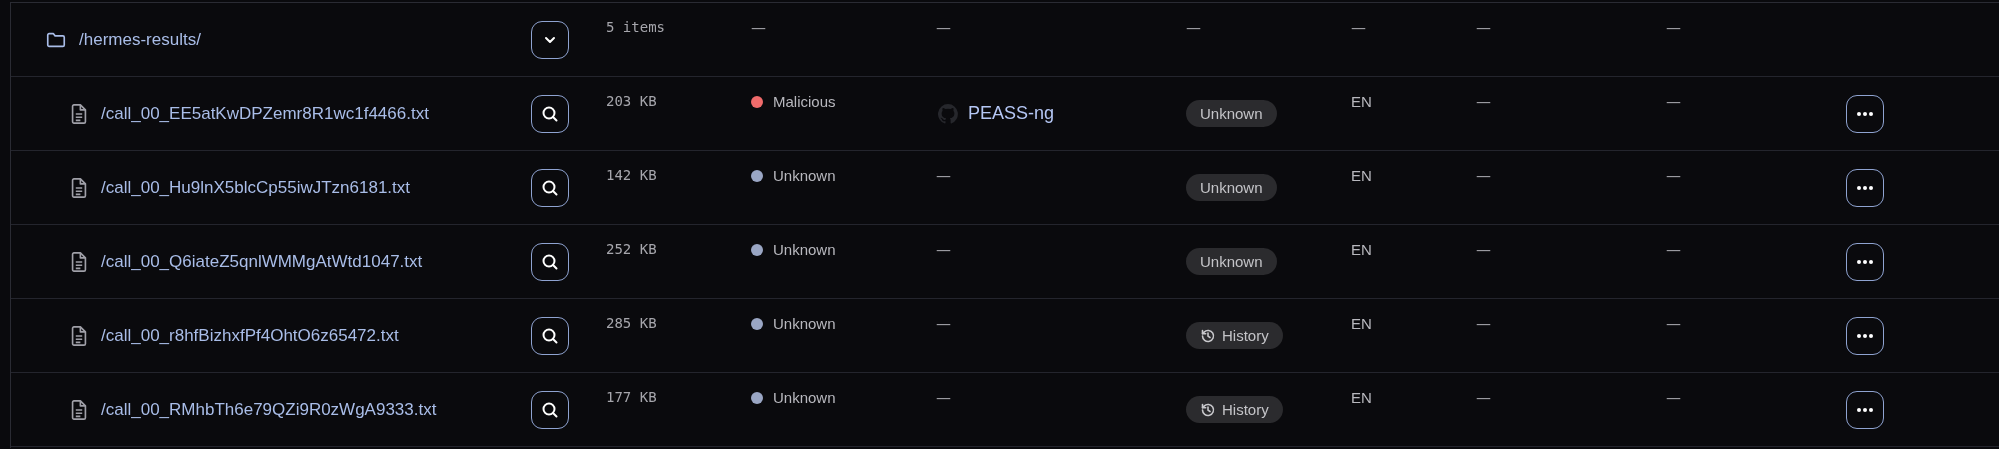 This screenshot has width=1999, height=449. I want to click on github-icon, so click(948, 113).